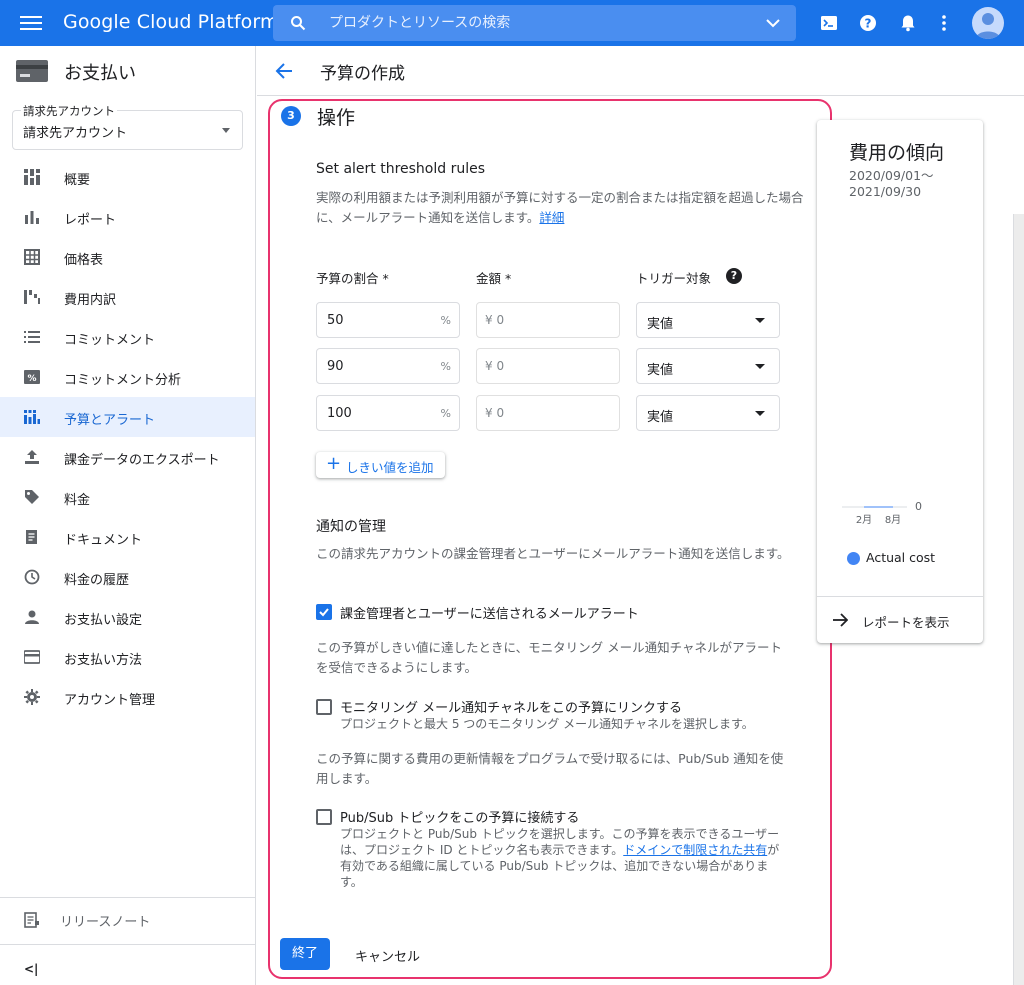  What do you see at coordinates (127, 377) in the screenshot?
I see `sidebar-item-commitment-analysis: % コミットメント分析` at bounding box center [127, 377].